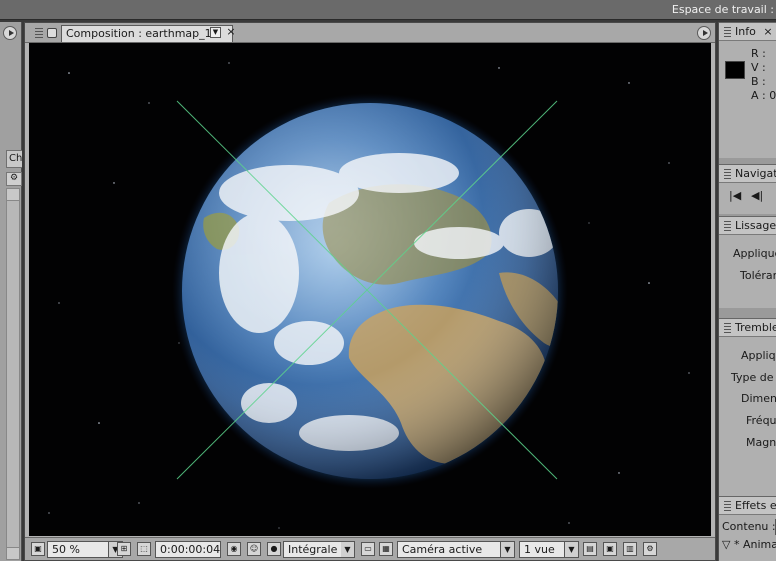 The image size is (776, 561). Describe the element at coordinates (753, 377) in the screenshot. I see `tremble-type-label: Type de b` at that location.